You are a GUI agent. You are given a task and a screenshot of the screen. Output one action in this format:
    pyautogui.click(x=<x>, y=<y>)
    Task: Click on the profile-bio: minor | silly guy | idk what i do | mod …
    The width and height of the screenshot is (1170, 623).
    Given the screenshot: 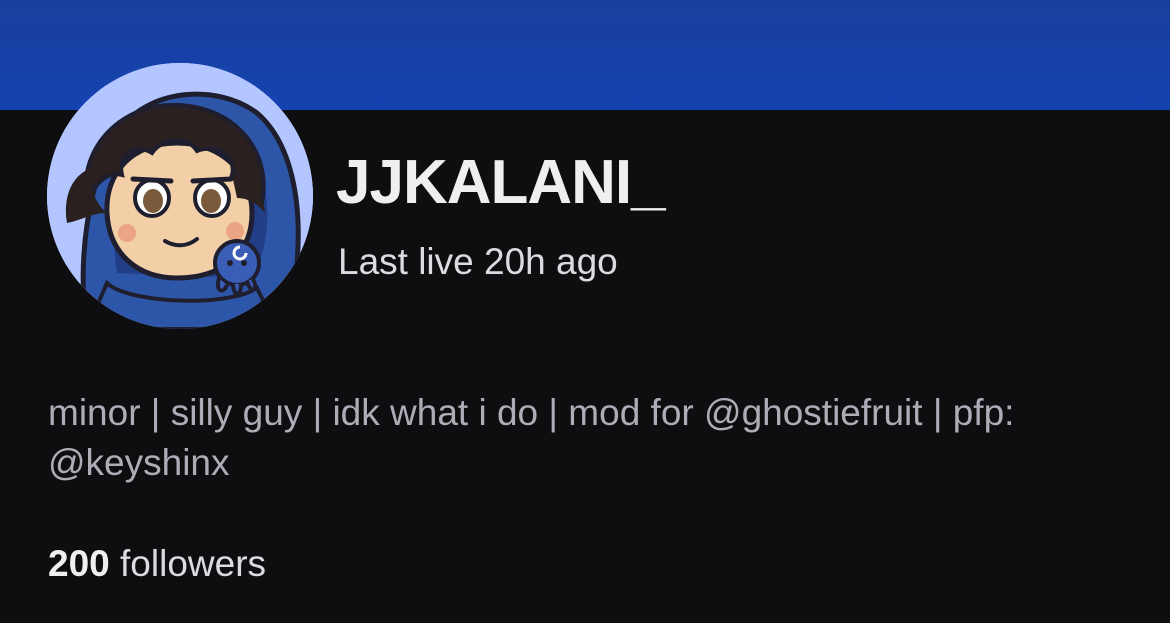 What is the action you would take?
    pyautogui.click(x=531, y=437)
    